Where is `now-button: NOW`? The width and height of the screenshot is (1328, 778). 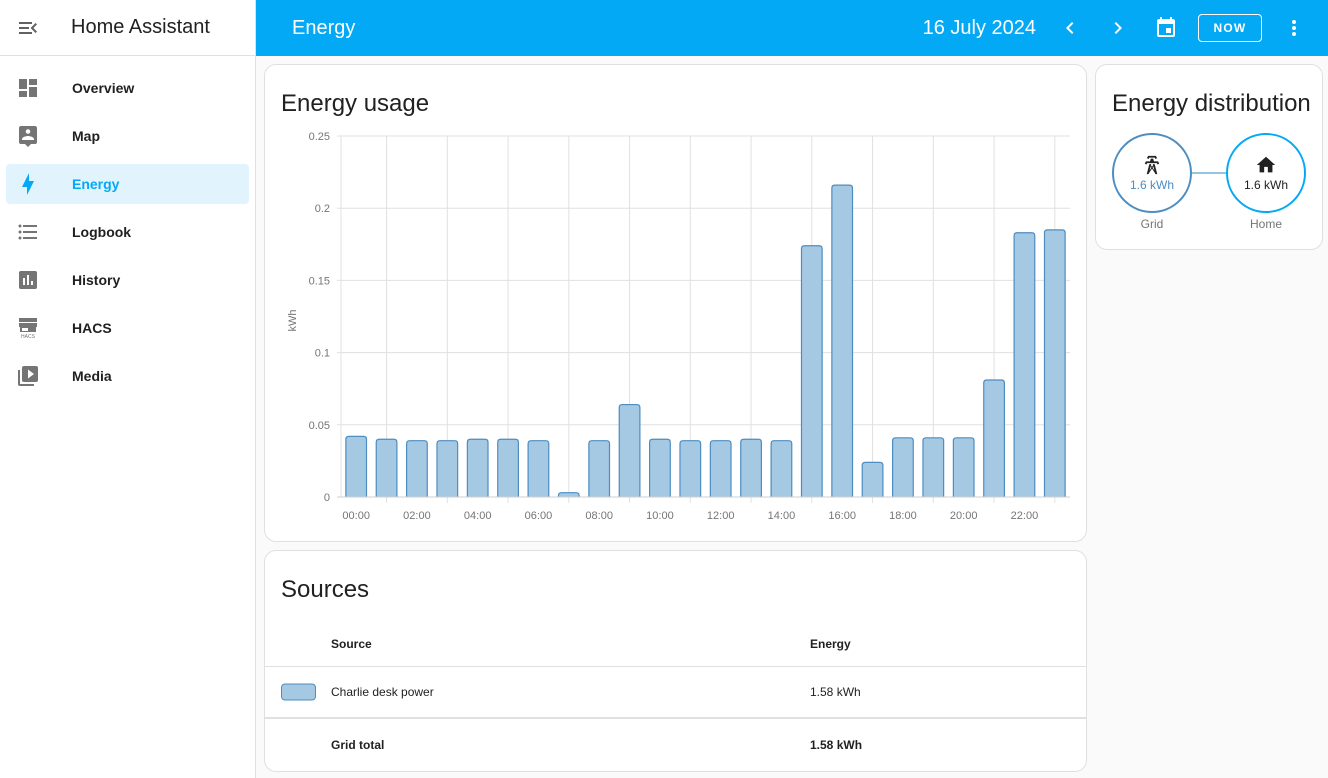
now-button: NOW is located at coordinates (1230, 28).